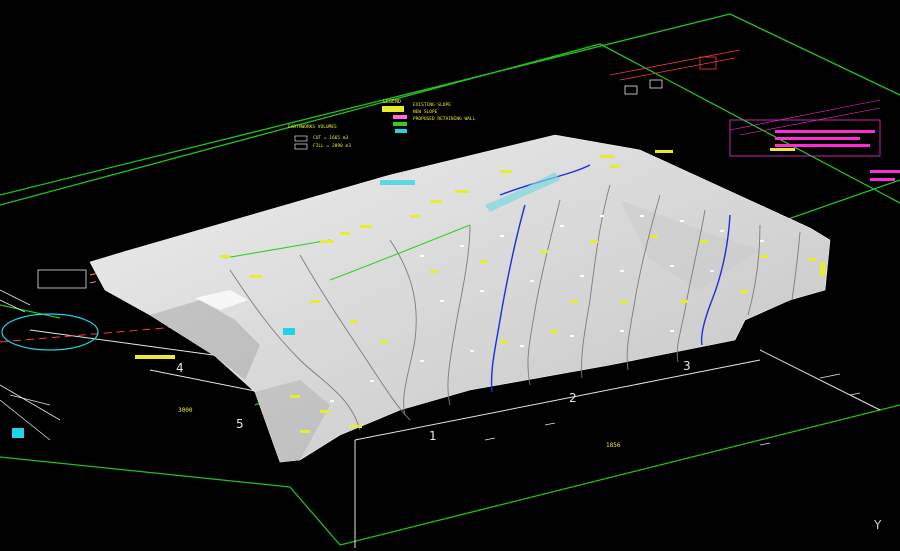  What do you see at coordinates (814, 54) in the screenshot?
I see `boundary-line-right-top` at bounding box center [814, 54].